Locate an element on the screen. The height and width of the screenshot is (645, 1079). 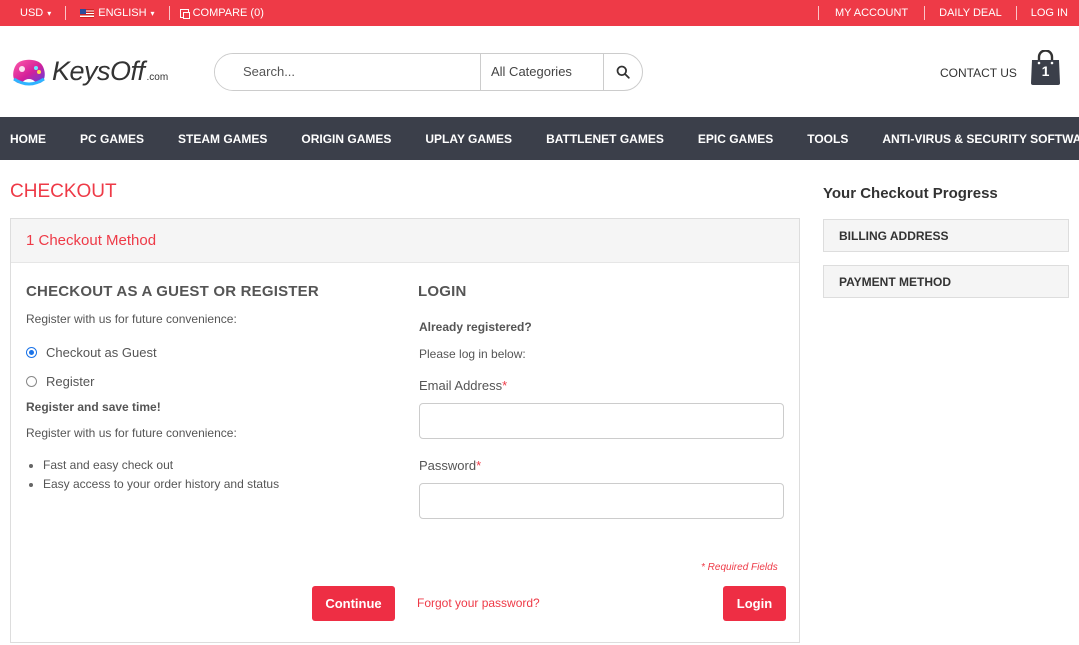
nav-origin-games: ORIGIN GAMES is located at coordinates (346, 139).